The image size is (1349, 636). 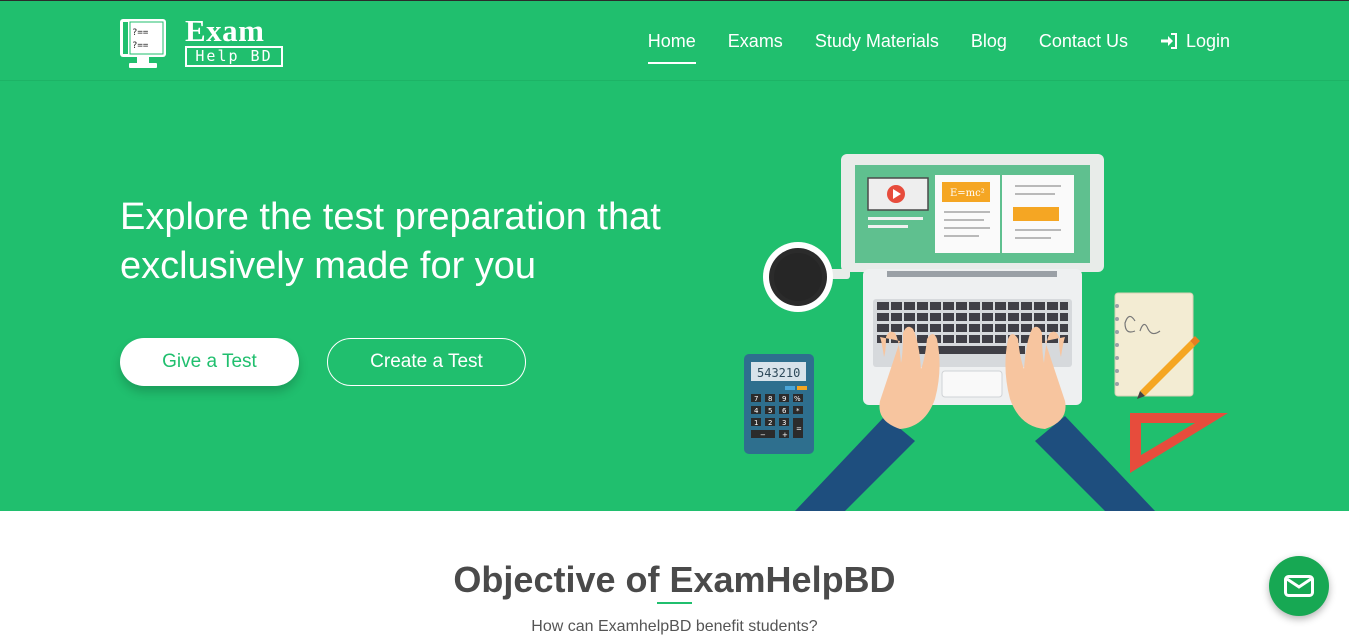 What do you see at coordinates (756, 423) in the screenshot?
I see `calc-key-1: 1` at bounding box center [756, 423].